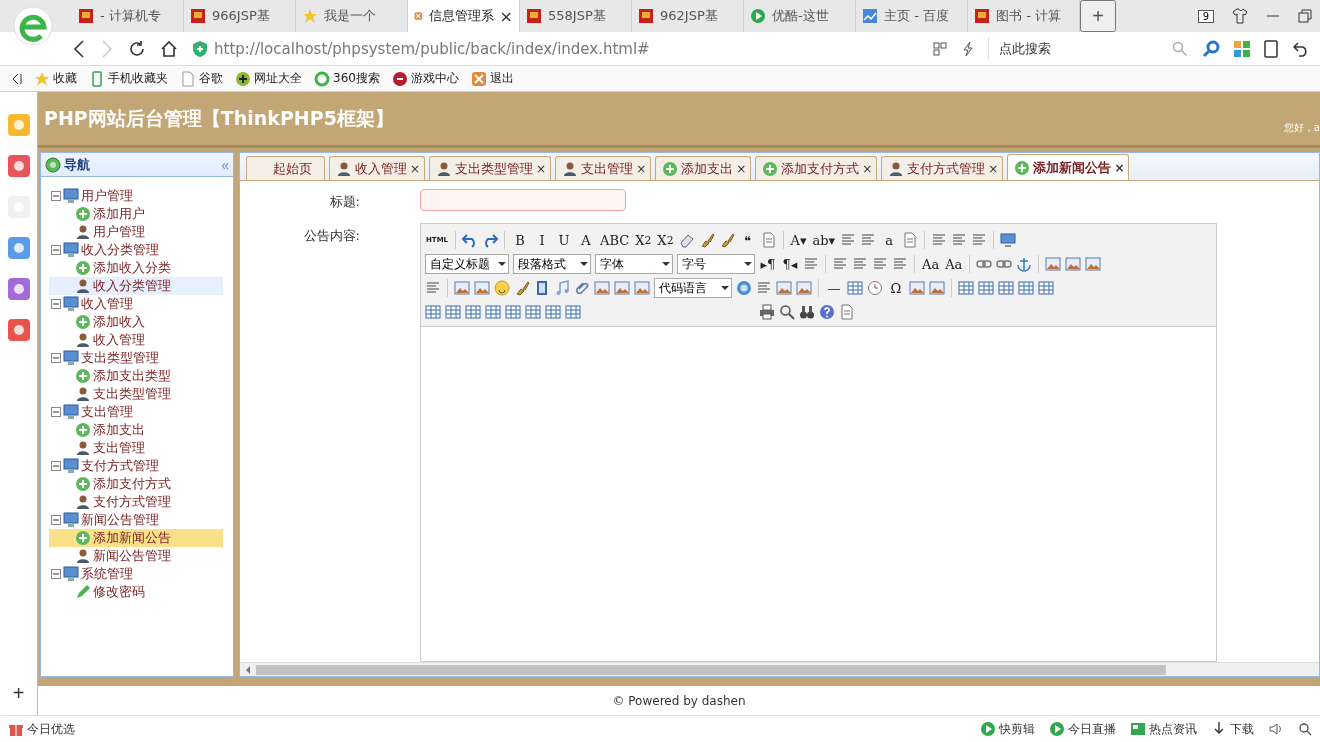 This screenshot has width=1320, height=742. I want to click on nav-item: 添加新闻公告, so click(136, 538).